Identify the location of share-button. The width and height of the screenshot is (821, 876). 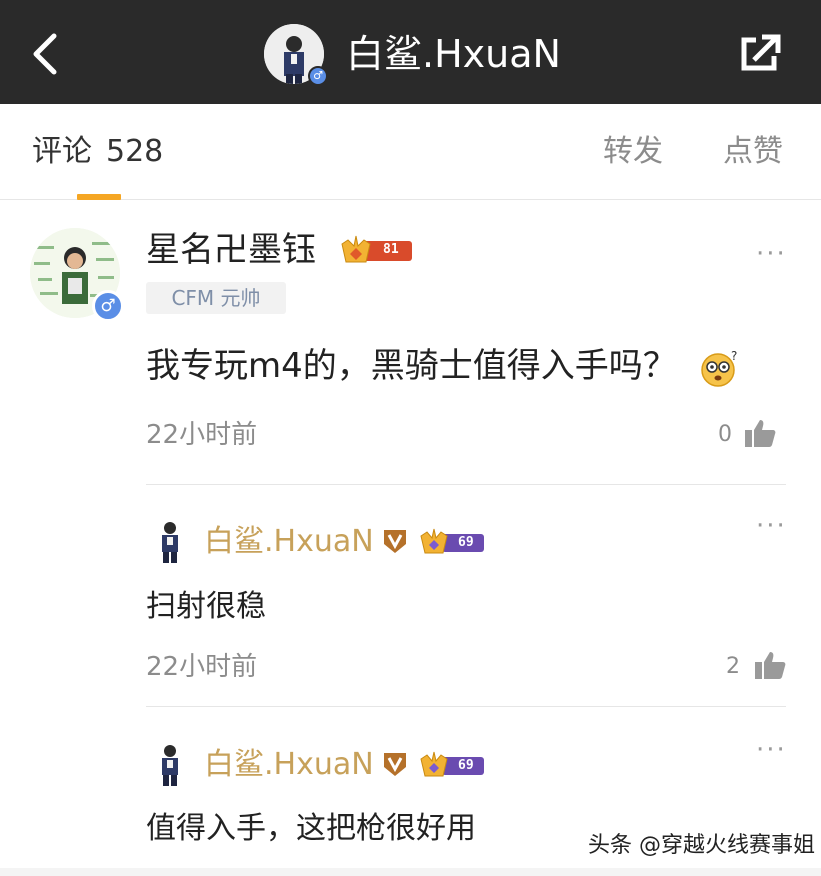
(760, 54).